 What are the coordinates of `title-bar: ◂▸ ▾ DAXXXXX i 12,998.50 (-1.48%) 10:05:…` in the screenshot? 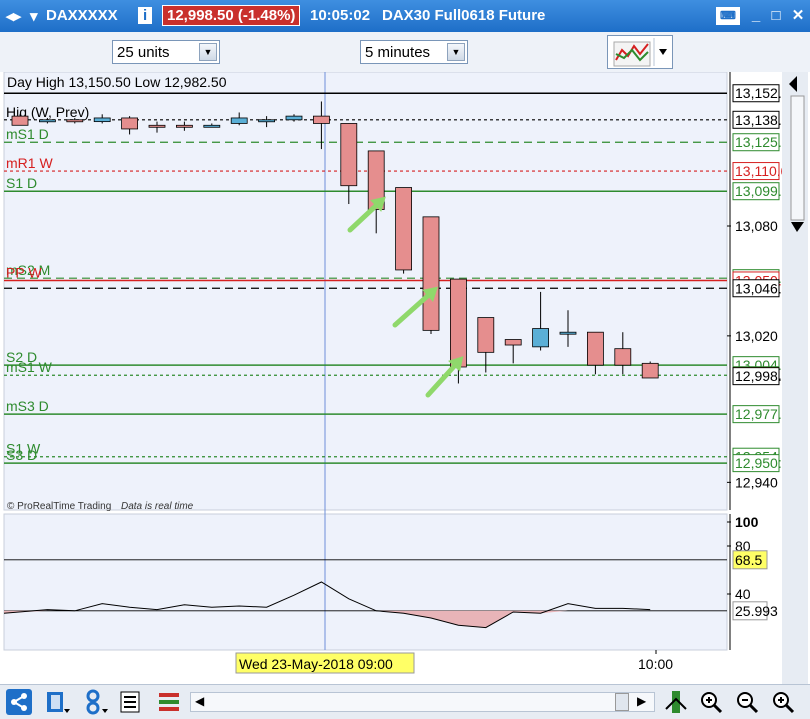 It's located at (405, 16).